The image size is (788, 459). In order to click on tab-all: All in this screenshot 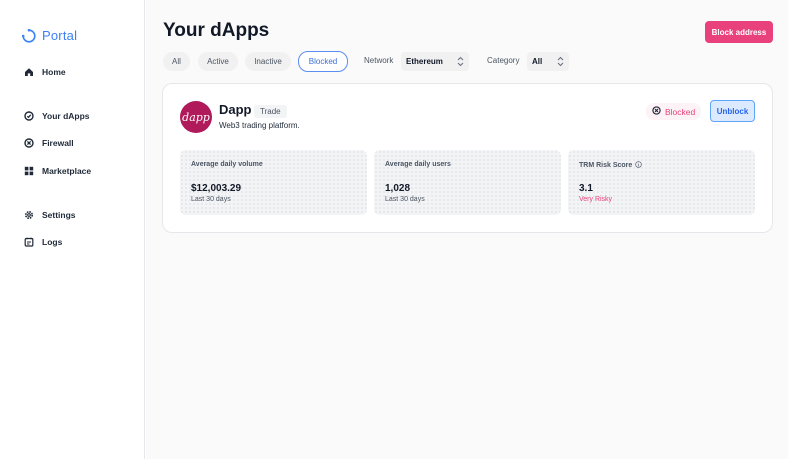, I will do `click(176, 61)`.